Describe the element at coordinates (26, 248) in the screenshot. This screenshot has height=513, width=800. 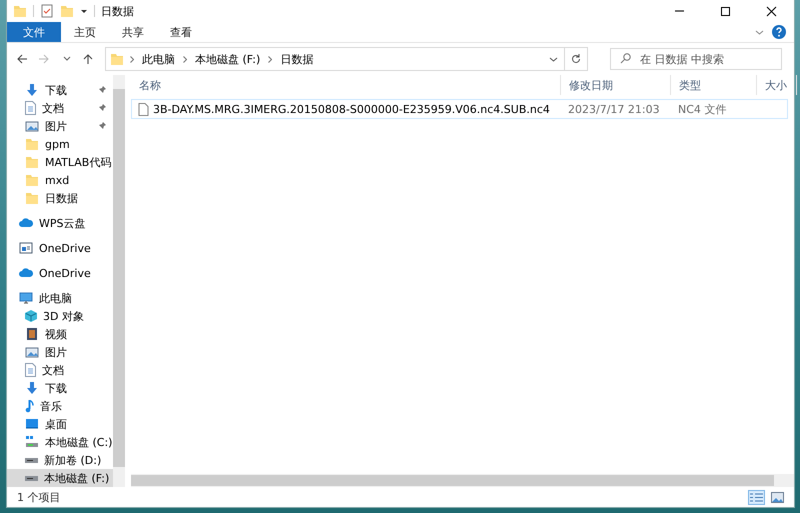
I see `window-card-icon` at that location.